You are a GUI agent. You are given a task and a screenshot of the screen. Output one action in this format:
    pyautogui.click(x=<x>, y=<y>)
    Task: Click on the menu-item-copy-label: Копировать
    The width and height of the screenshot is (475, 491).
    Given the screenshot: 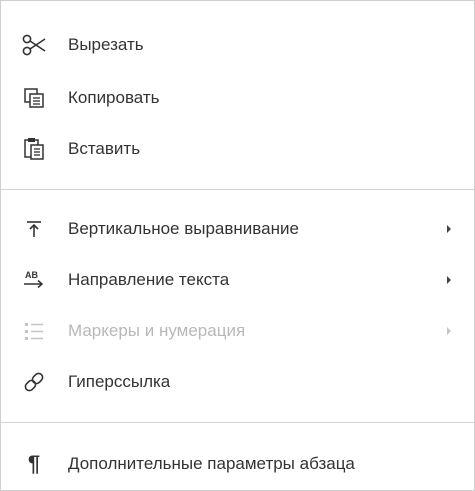 What is the action you would take?
    pyautogui.click(x=114, y=97)
    